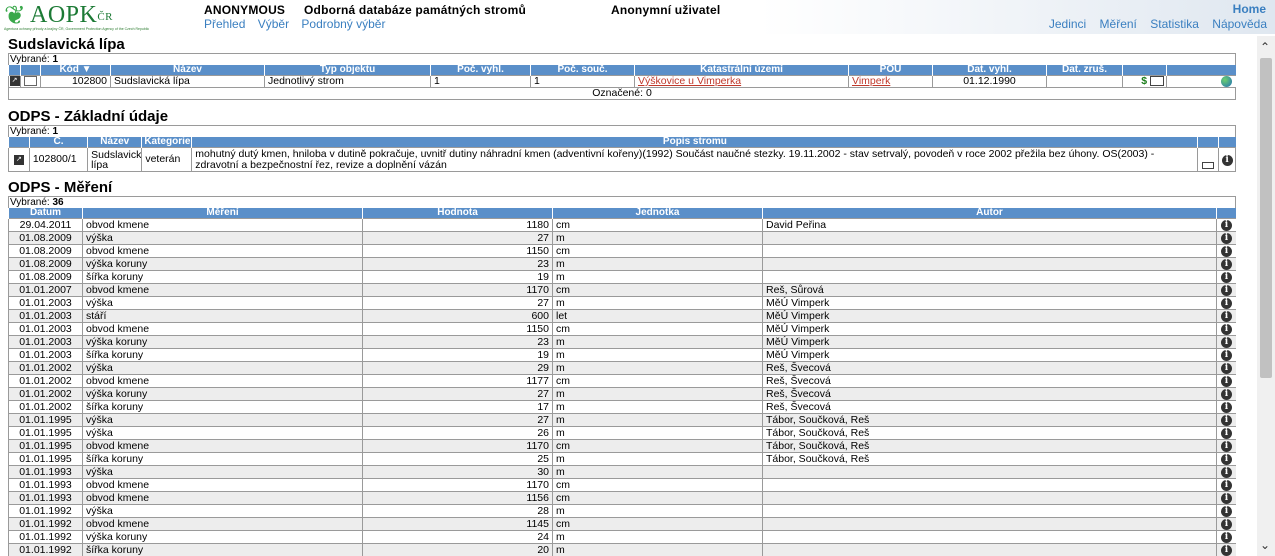 The width and height of the screenshot is (1275, 556). I want to click on col-autor: Autor, so click(989, 213).